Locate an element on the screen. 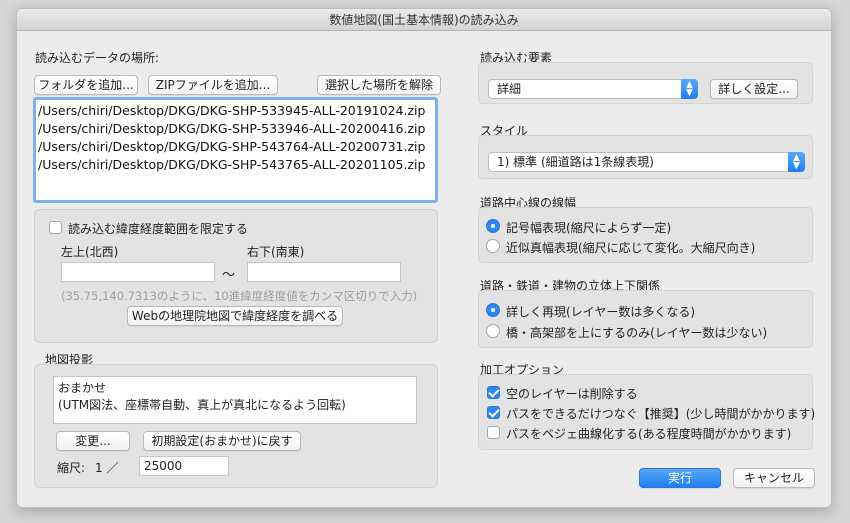 The height and width of the screenshot is (523, 850). remove-empty-layers-checkbox is located at coordinates (493, 392).